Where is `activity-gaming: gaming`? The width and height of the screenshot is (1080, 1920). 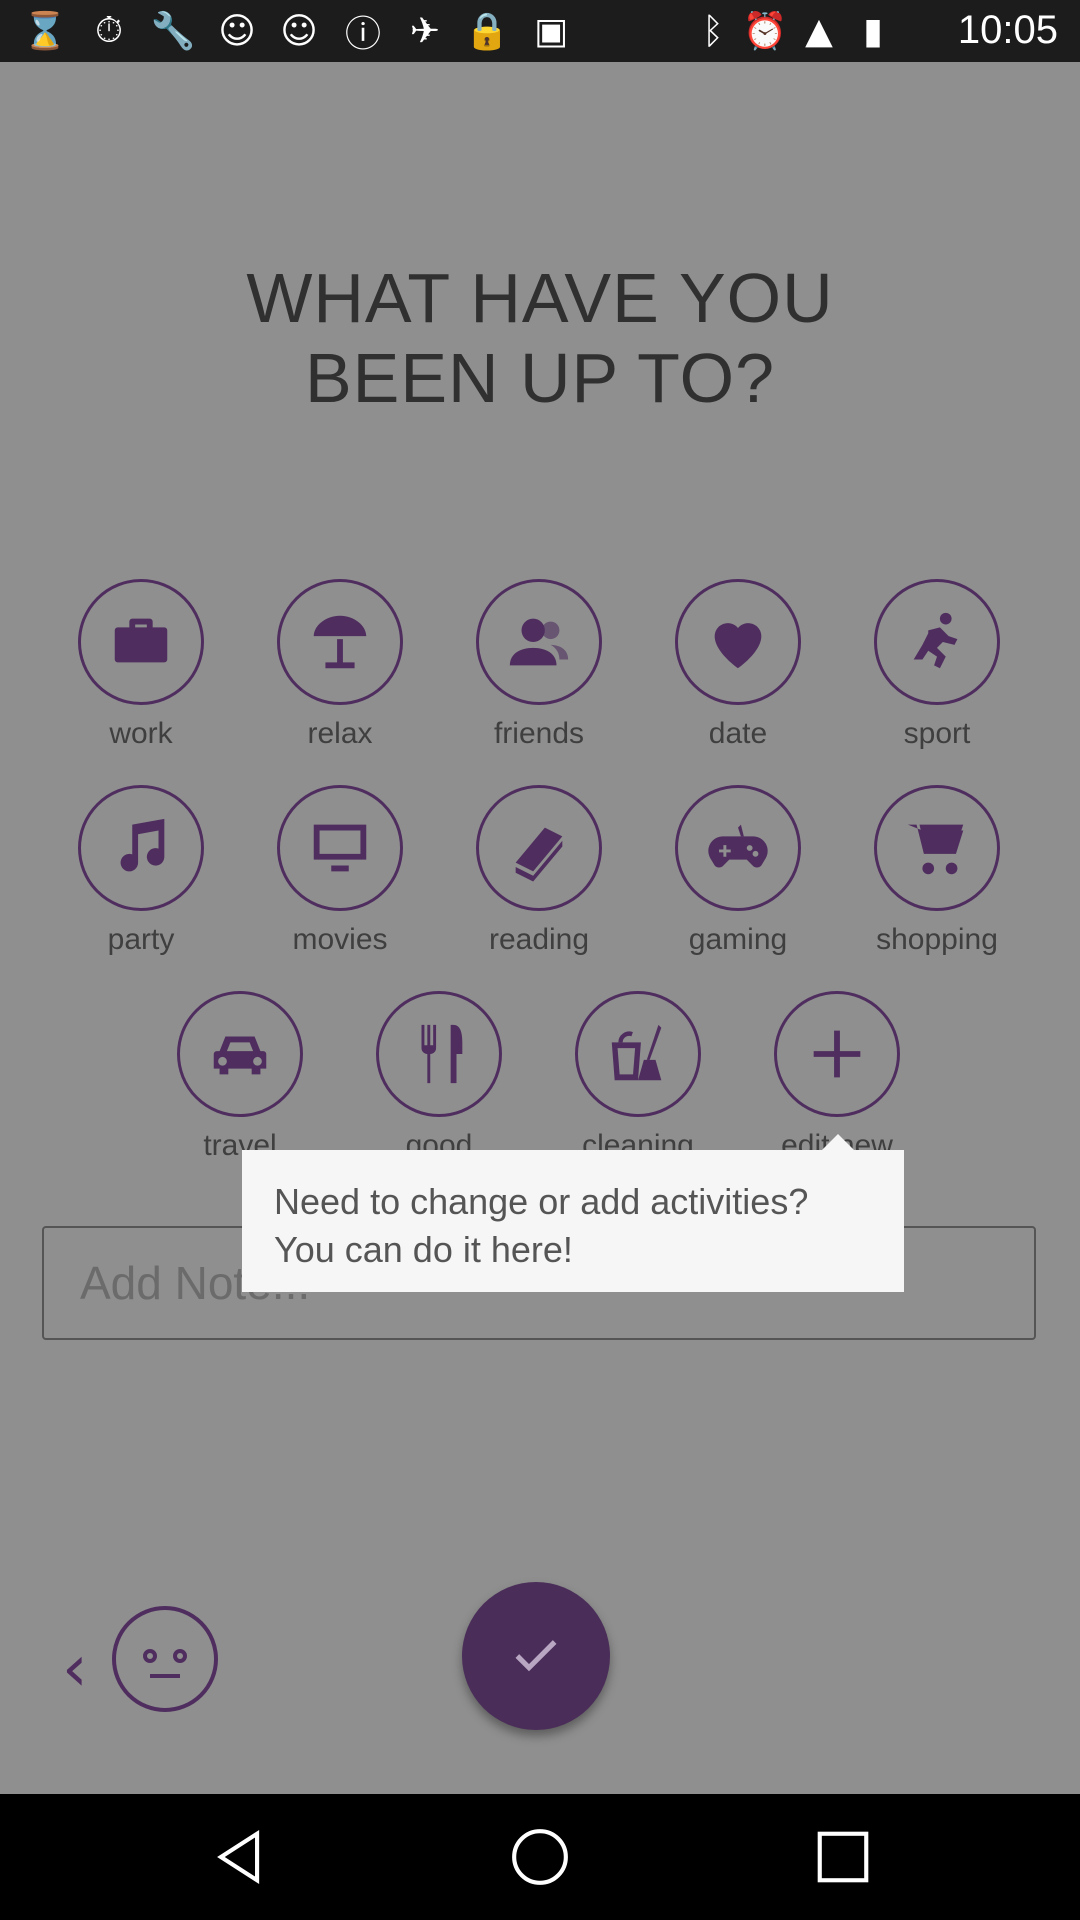 activity-gaming: gaming is located at coordinates (738, 871).